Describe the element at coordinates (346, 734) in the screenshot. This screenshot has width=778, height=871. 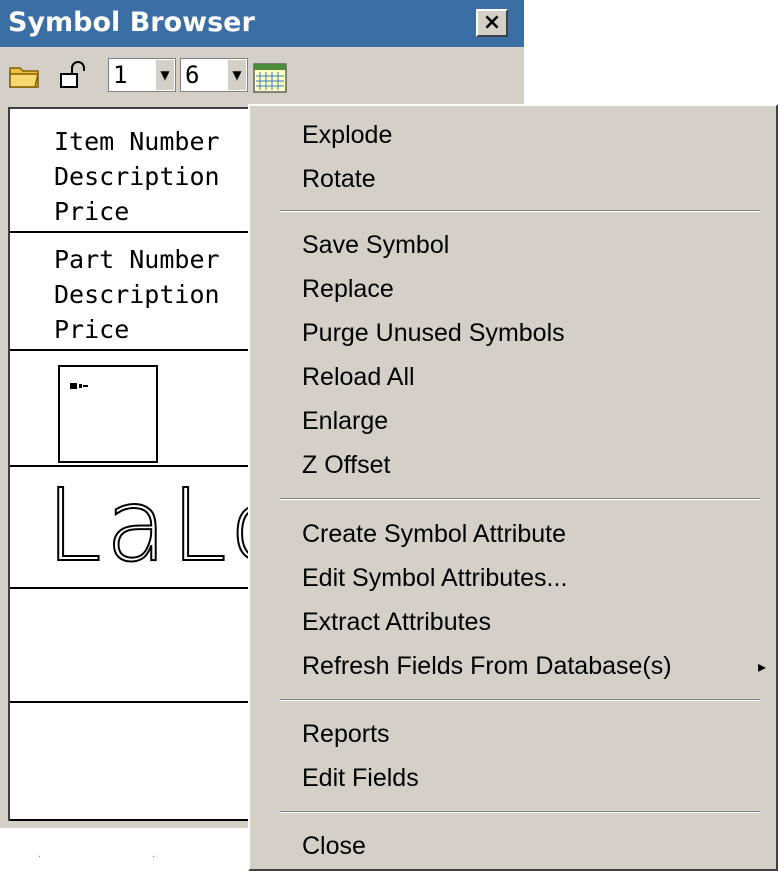
I see `menu-item-reports: Reports` at that location.